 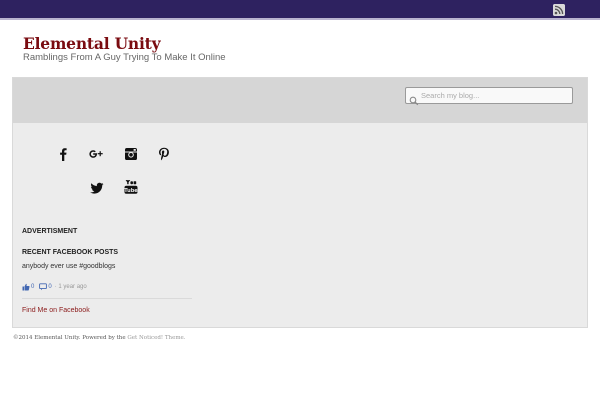 I want to click on search-band, so click(x=300, y=100).